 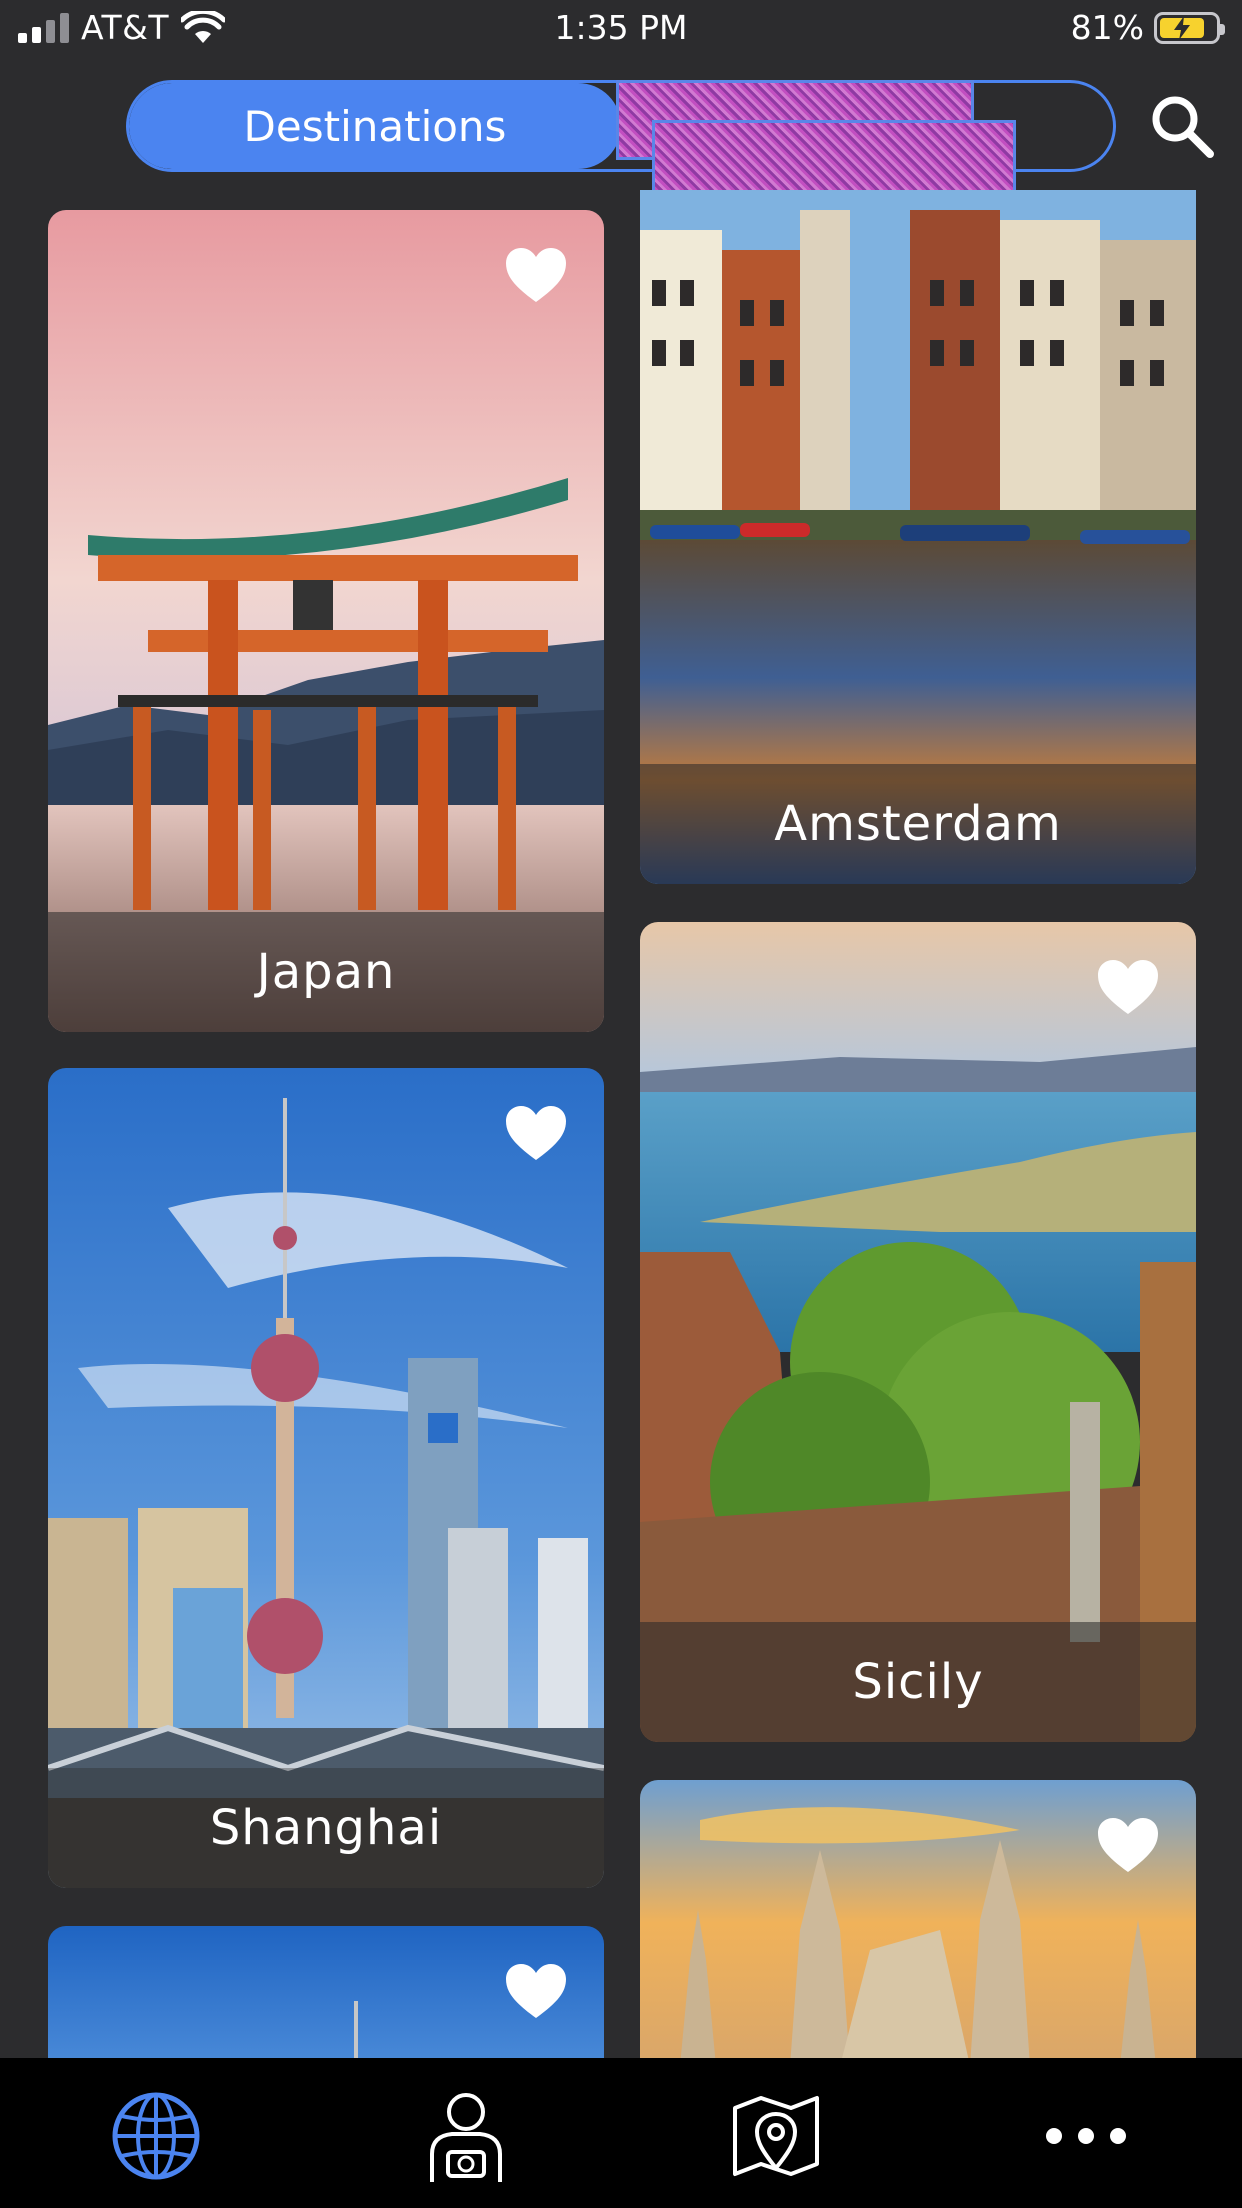 I want to click on search-icon, so click(x=1183, y=127).